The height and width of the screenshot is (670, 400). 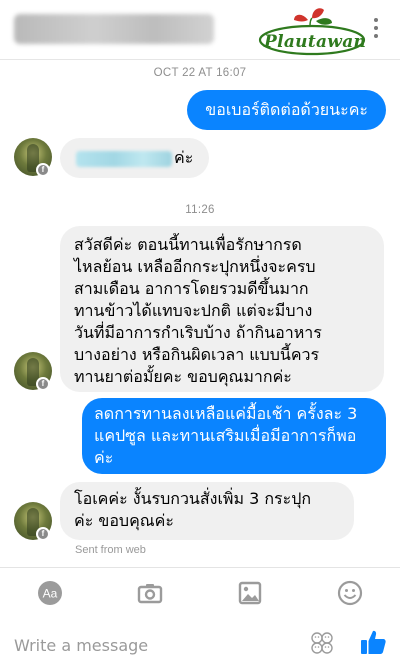 I want to click on message-line: แคปซูล และทานเสริมเมื่อมีอาการก็พอ, so click(x=225, y=435).